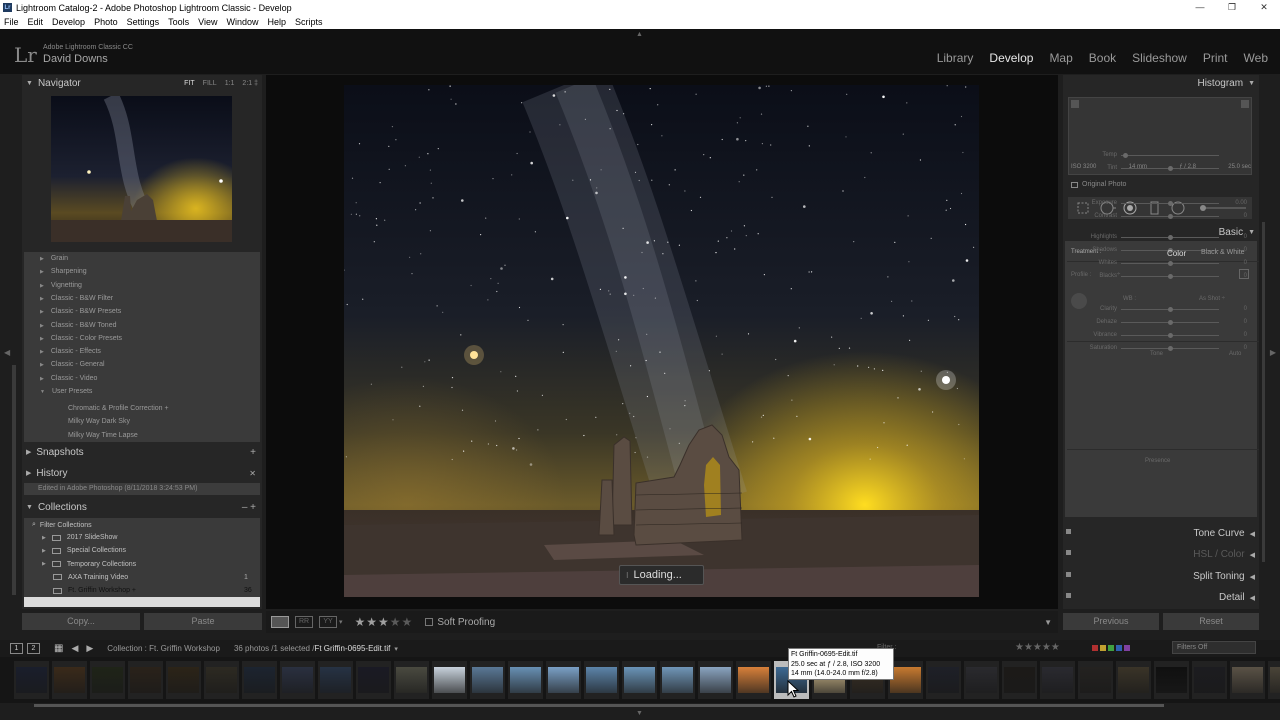 This screenshot has width=1280, height=720. I want to click on tone-curve-header: Tone Curve ◀, so click(1161, 533).